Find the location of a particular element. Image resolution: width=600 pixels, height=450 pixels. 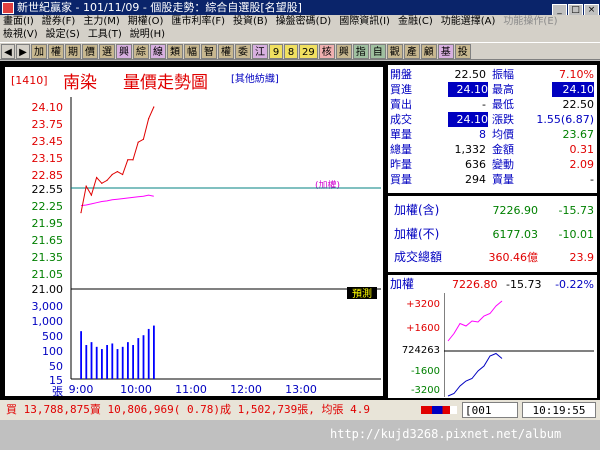

quote-value: 0.31 is located at coordinates (582, 149).